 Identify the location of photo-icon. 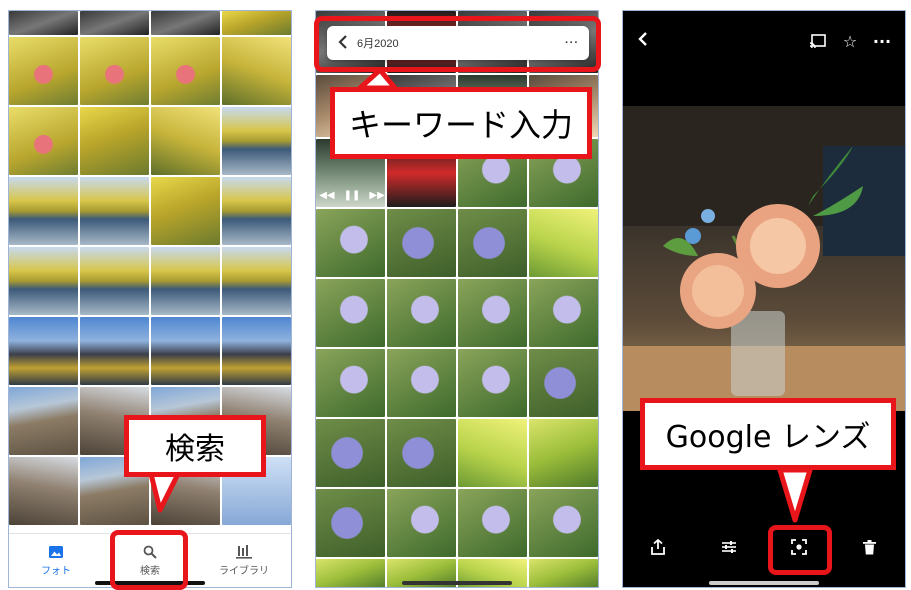
(56, 552).